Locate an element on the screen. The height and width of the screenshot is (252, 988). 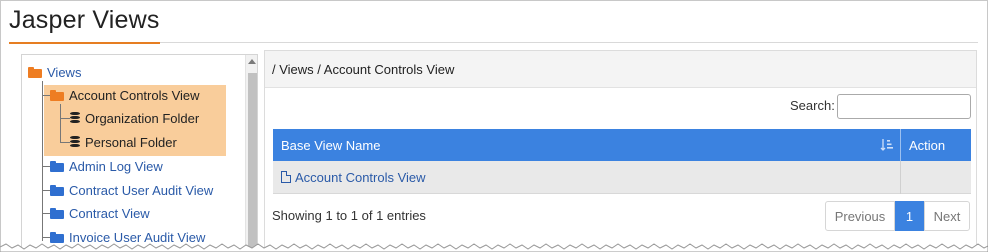
column-header-label: Action is located at coordinates (927, 145).